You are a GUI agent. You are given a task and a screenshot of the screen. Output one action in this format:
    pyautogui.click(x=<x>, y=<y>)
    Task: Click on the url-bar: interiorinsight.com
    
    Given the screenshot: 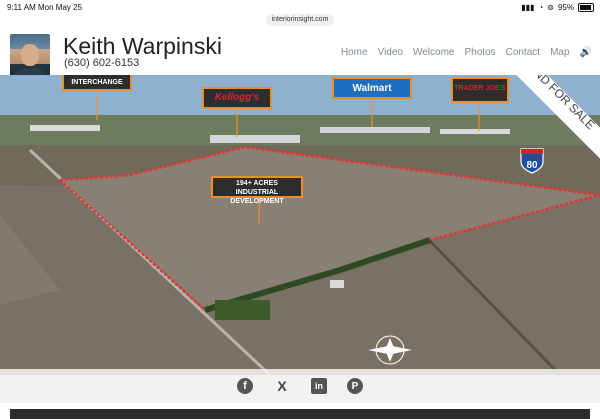 What is the action you would take?
    pyautogui.click(x=300, y=20)
    